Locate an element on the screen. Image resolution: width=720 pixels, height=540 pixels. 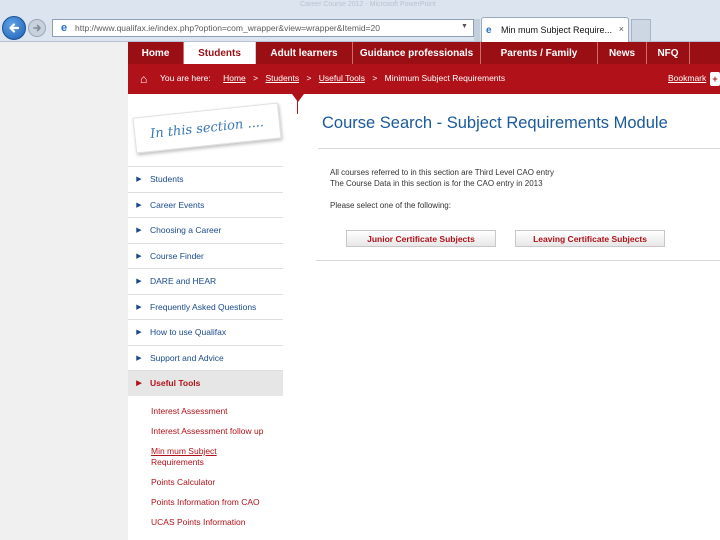
leaving-certificate-button: Leaving Certificate Subjects is located at coordinates (590, 238).